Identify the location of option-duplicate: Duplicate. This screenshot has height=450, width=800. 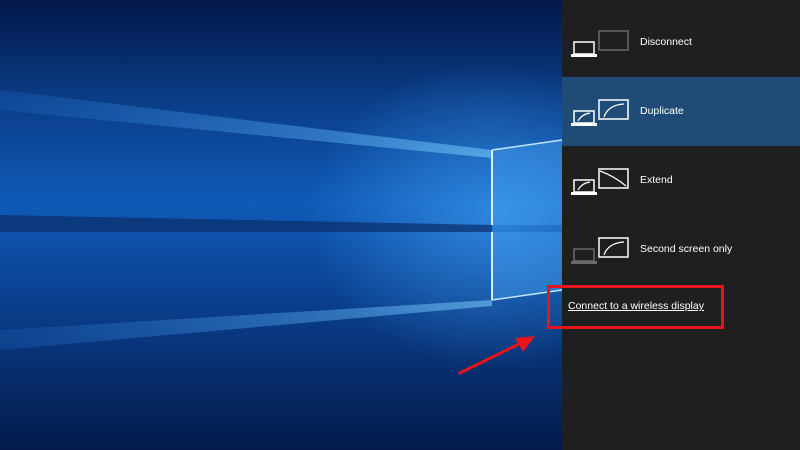
(681, 111).